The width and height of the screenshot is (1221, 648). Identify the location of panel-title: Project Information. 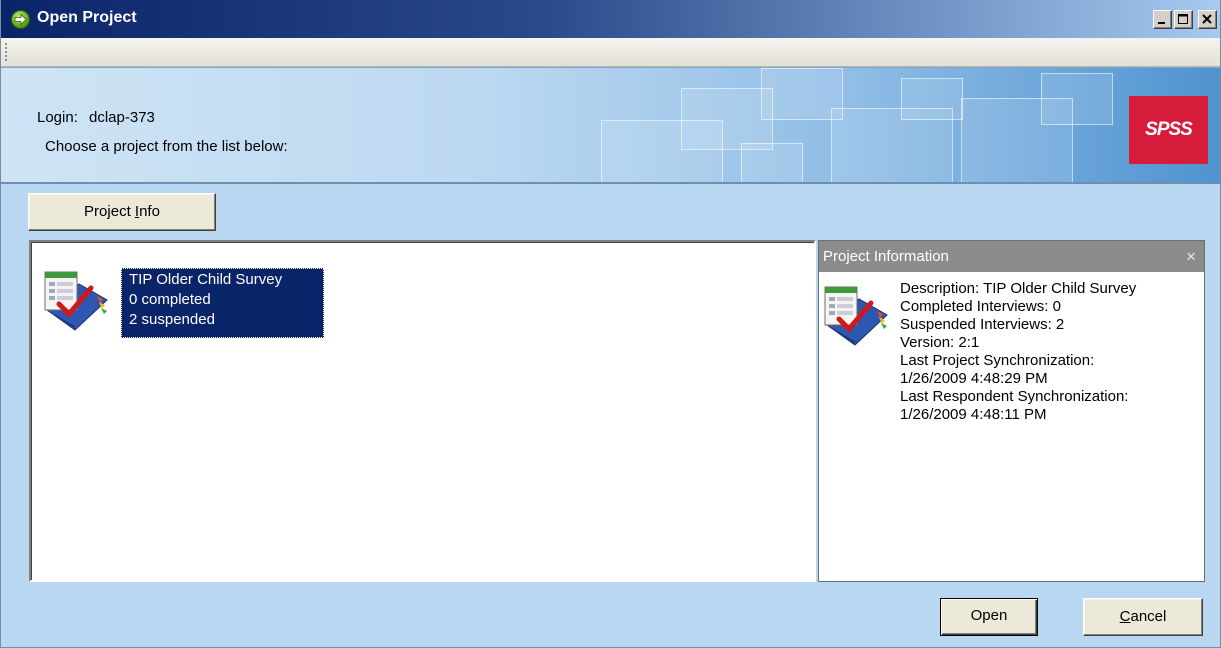
(886, 256).